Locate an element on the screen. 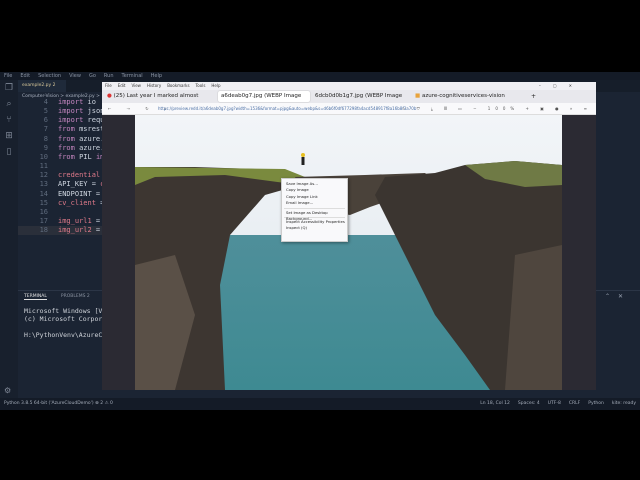  line-number: 10 is located at coordinates (43, 156).